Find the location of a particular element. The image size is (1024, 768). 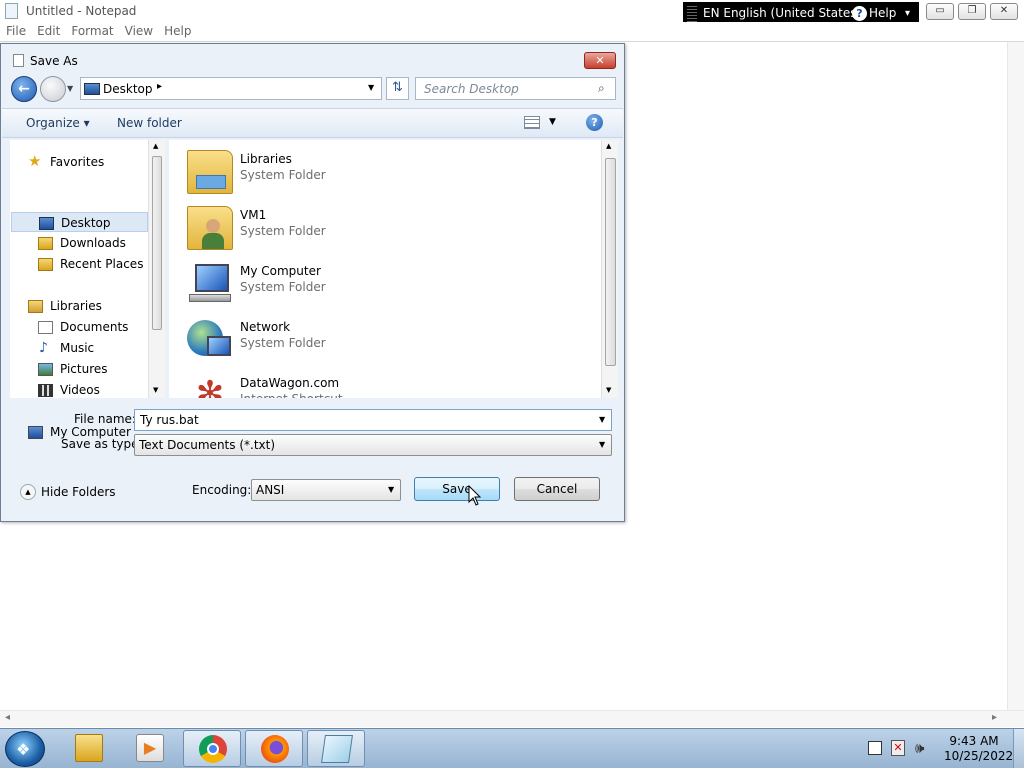

notepad-vertical-scrollbar is located at coordinates (1015, 376).